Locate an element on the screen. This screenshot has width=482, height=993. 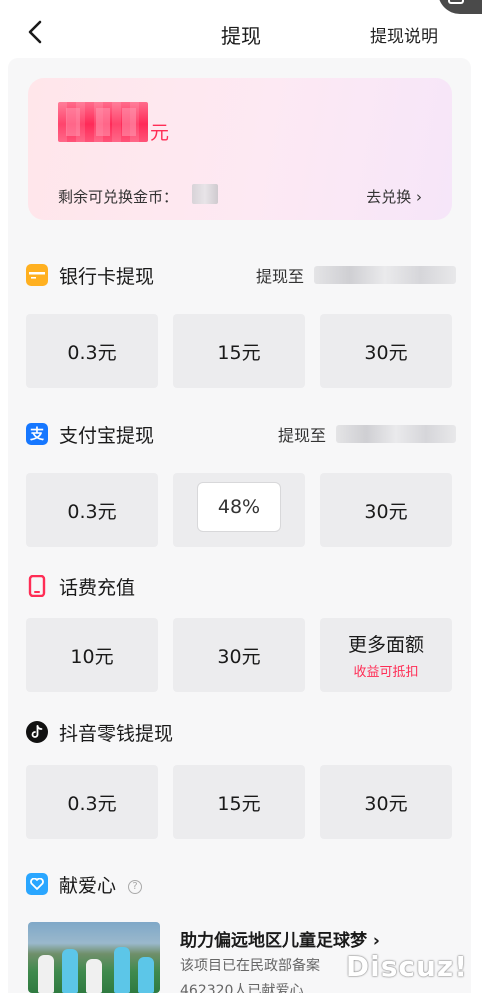
screen-record-icon is located at coordinates (460, 7).